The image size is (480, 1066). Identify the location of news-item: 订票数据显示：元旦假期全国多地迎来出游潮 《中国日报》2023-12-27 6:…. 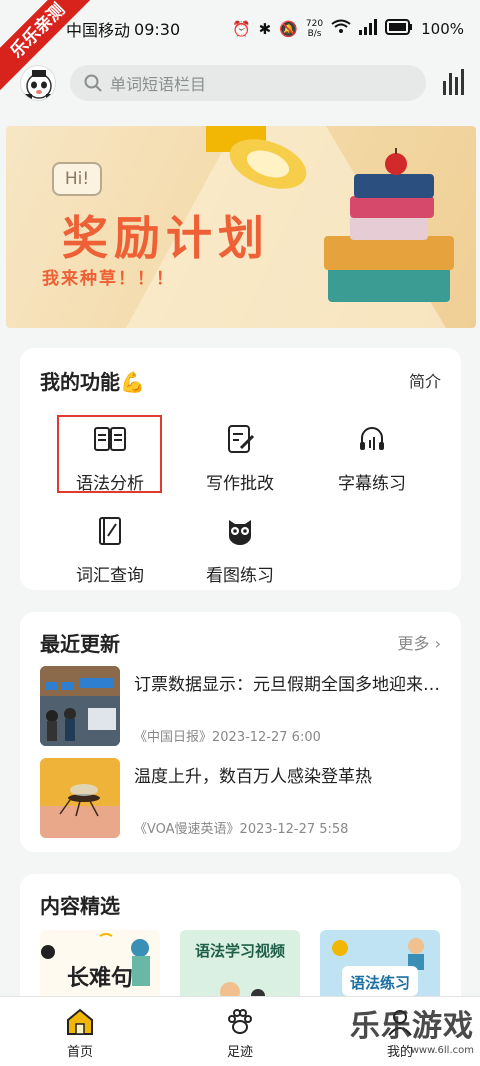
(240, 707).